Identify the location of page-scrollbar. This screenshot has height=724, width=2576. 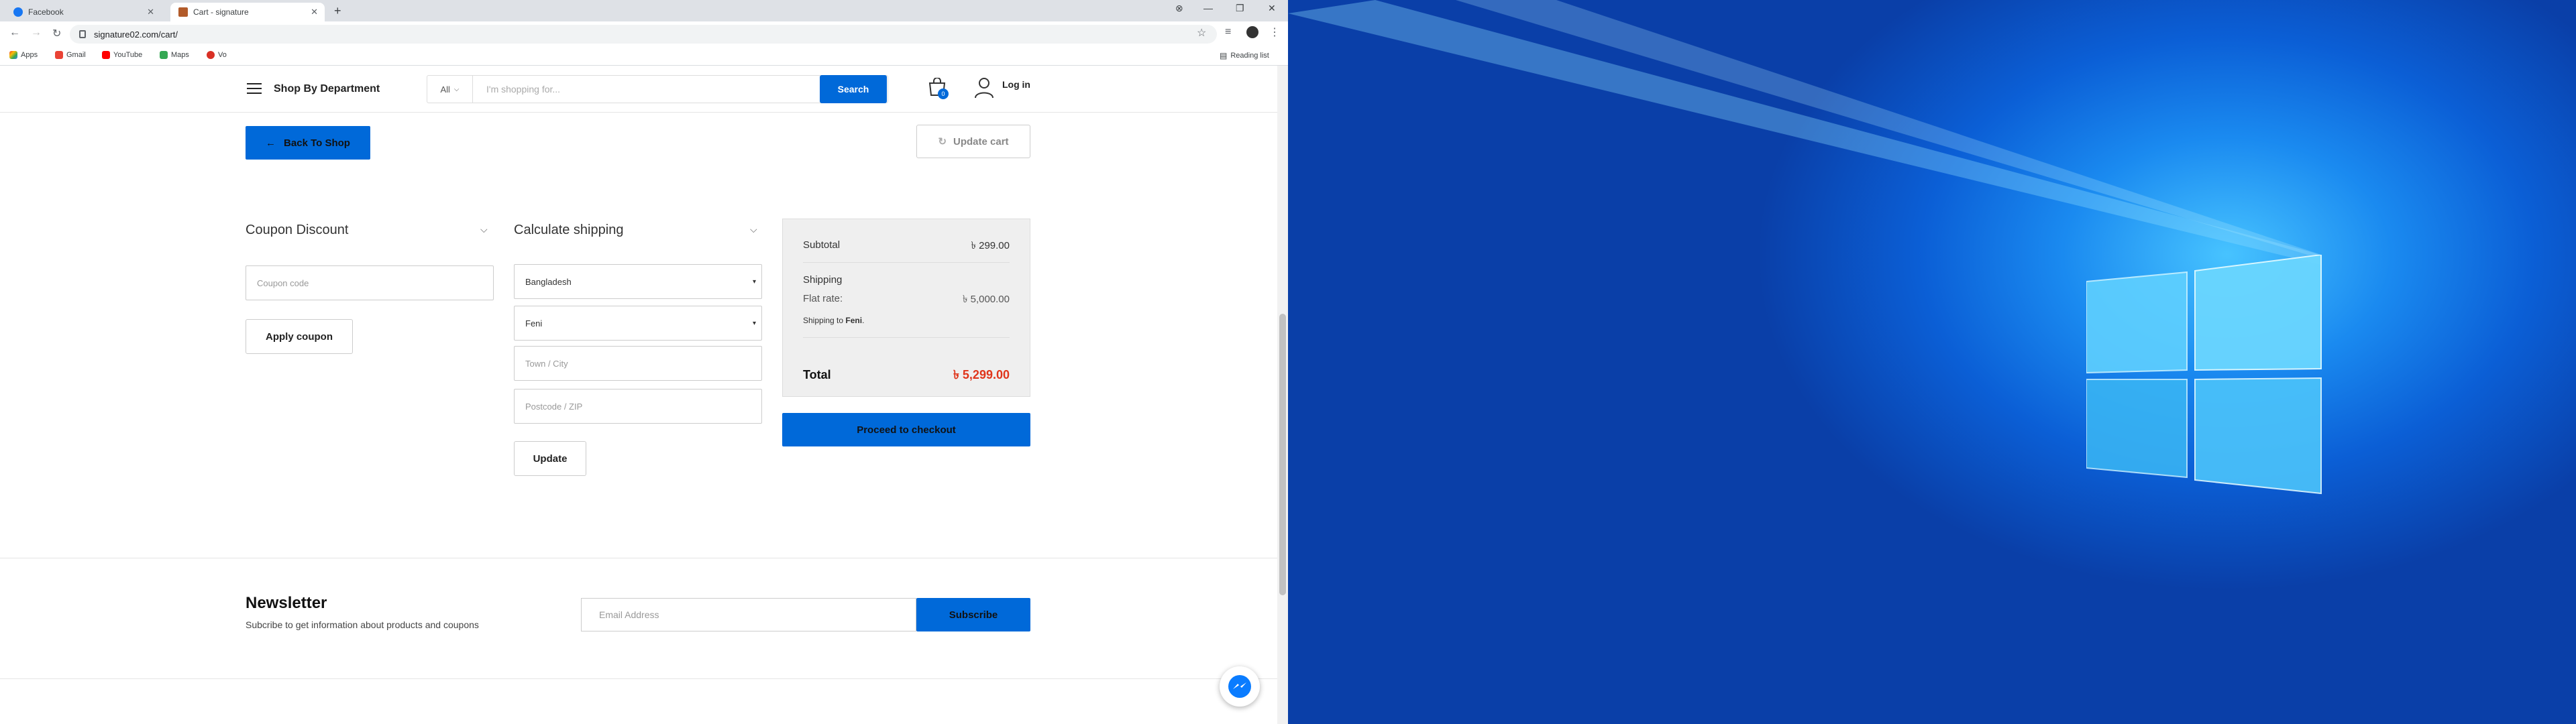
(1282, 395).